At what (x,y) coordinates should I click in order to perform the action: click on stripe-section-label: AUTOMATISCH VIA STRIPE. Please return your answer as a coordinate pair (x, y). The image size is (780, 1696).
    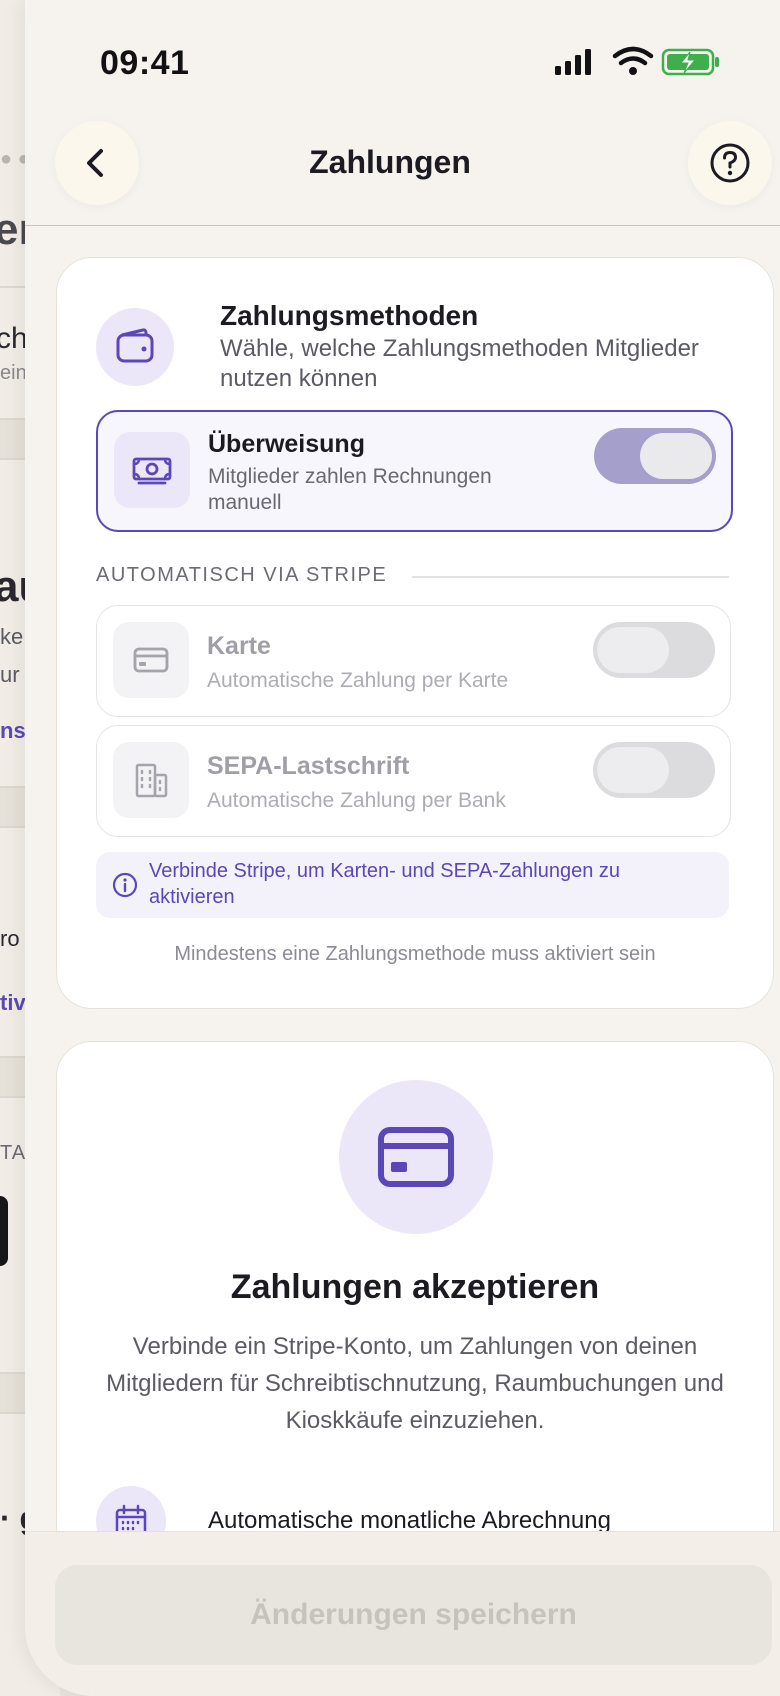
    Looking at the image, I should click on (242, 575).